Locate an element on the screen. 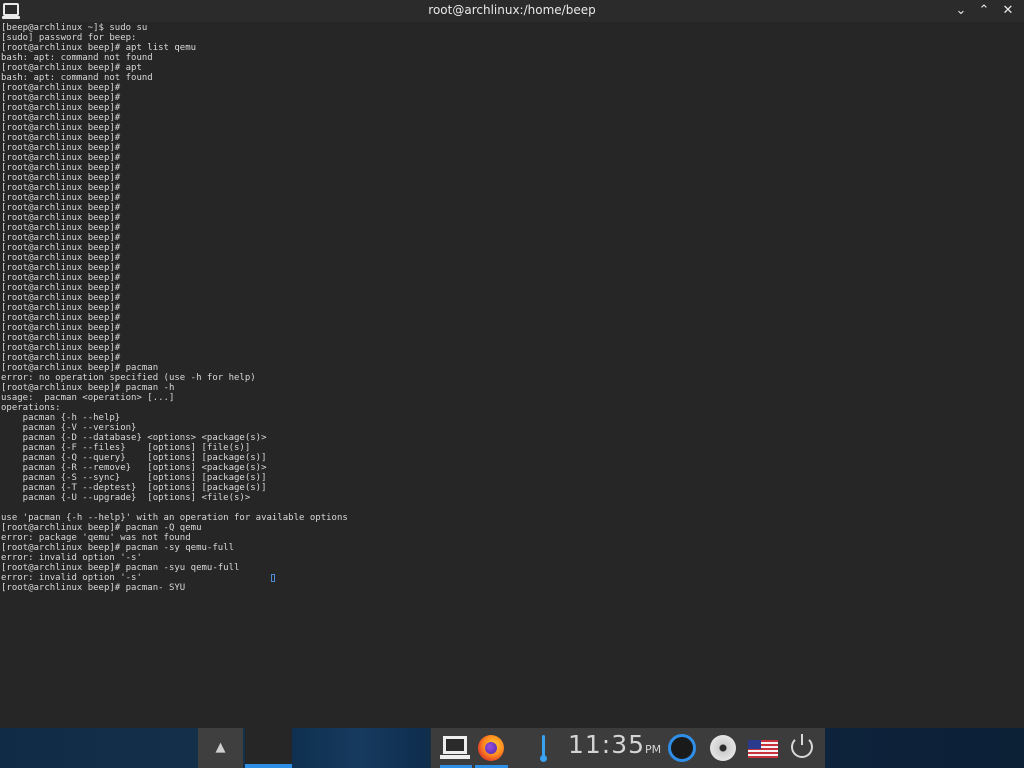  window-titlebar: root@archlinux:/home/beep ⌄ ⌃ ✕ is located at coordinates (512, 11).